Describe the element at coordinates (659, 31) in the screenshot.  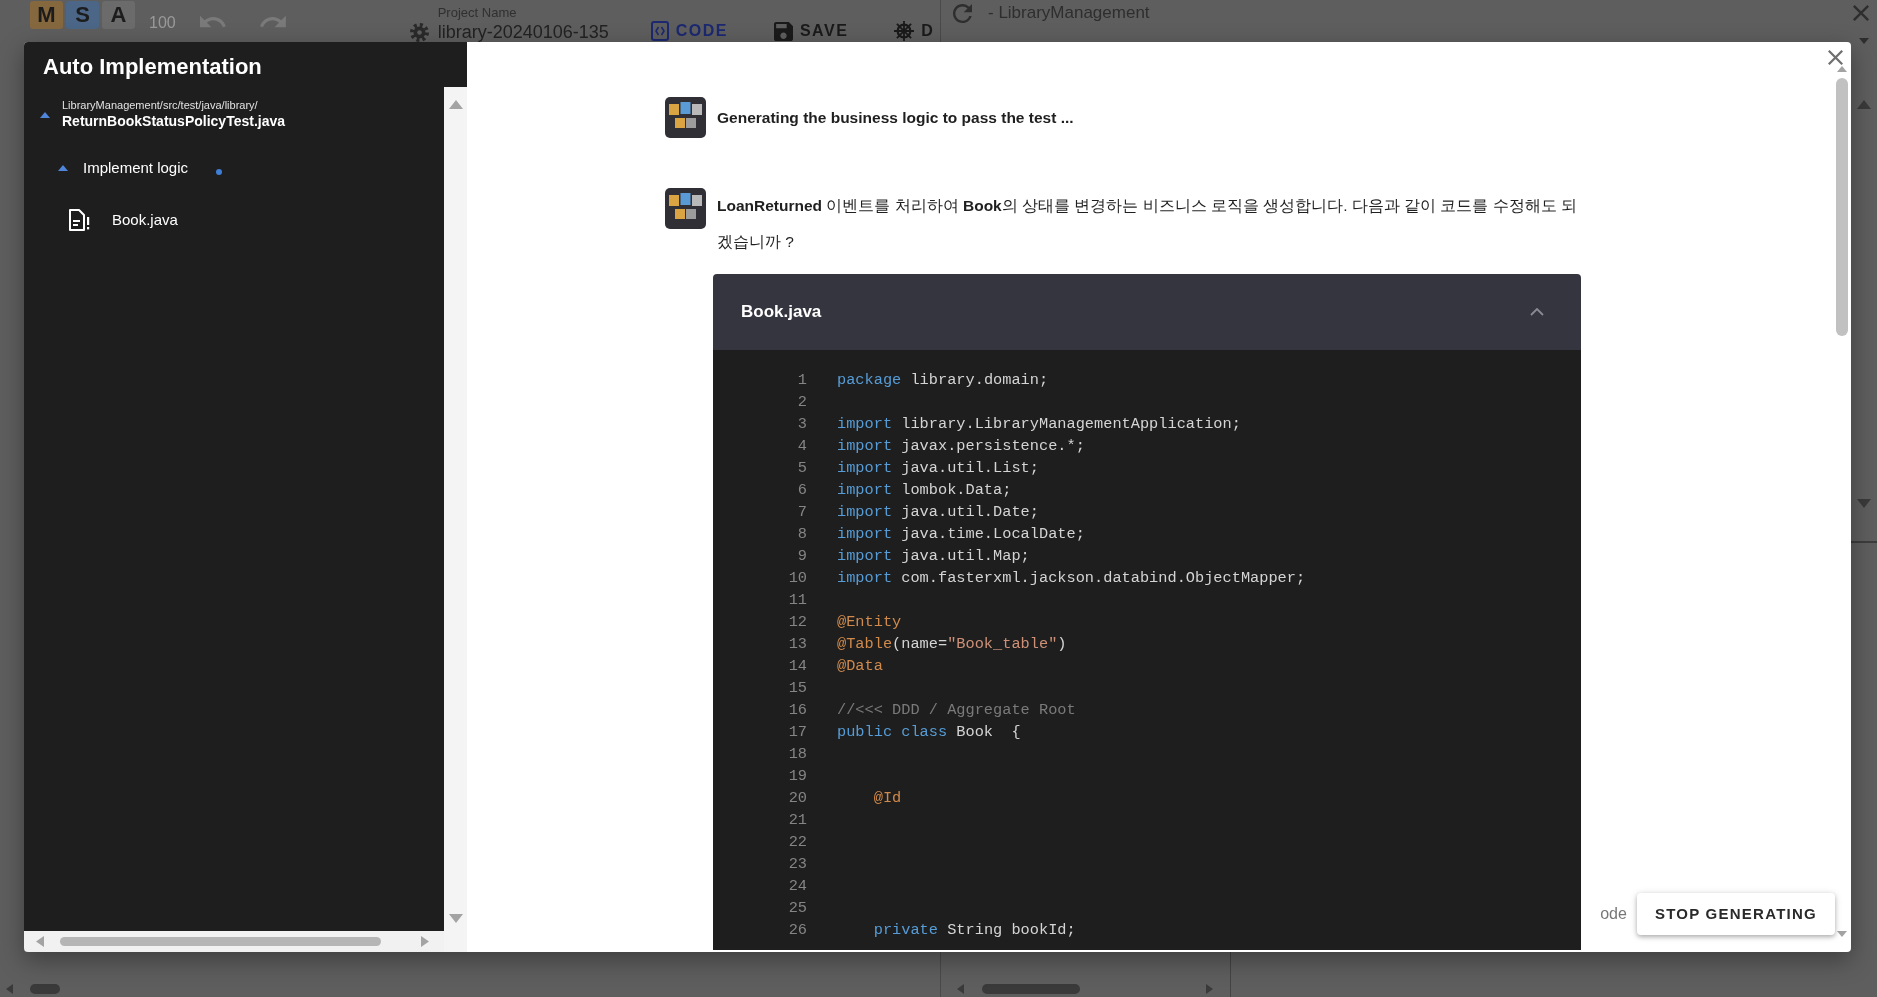
I see `code-brackets-icon` at that location.